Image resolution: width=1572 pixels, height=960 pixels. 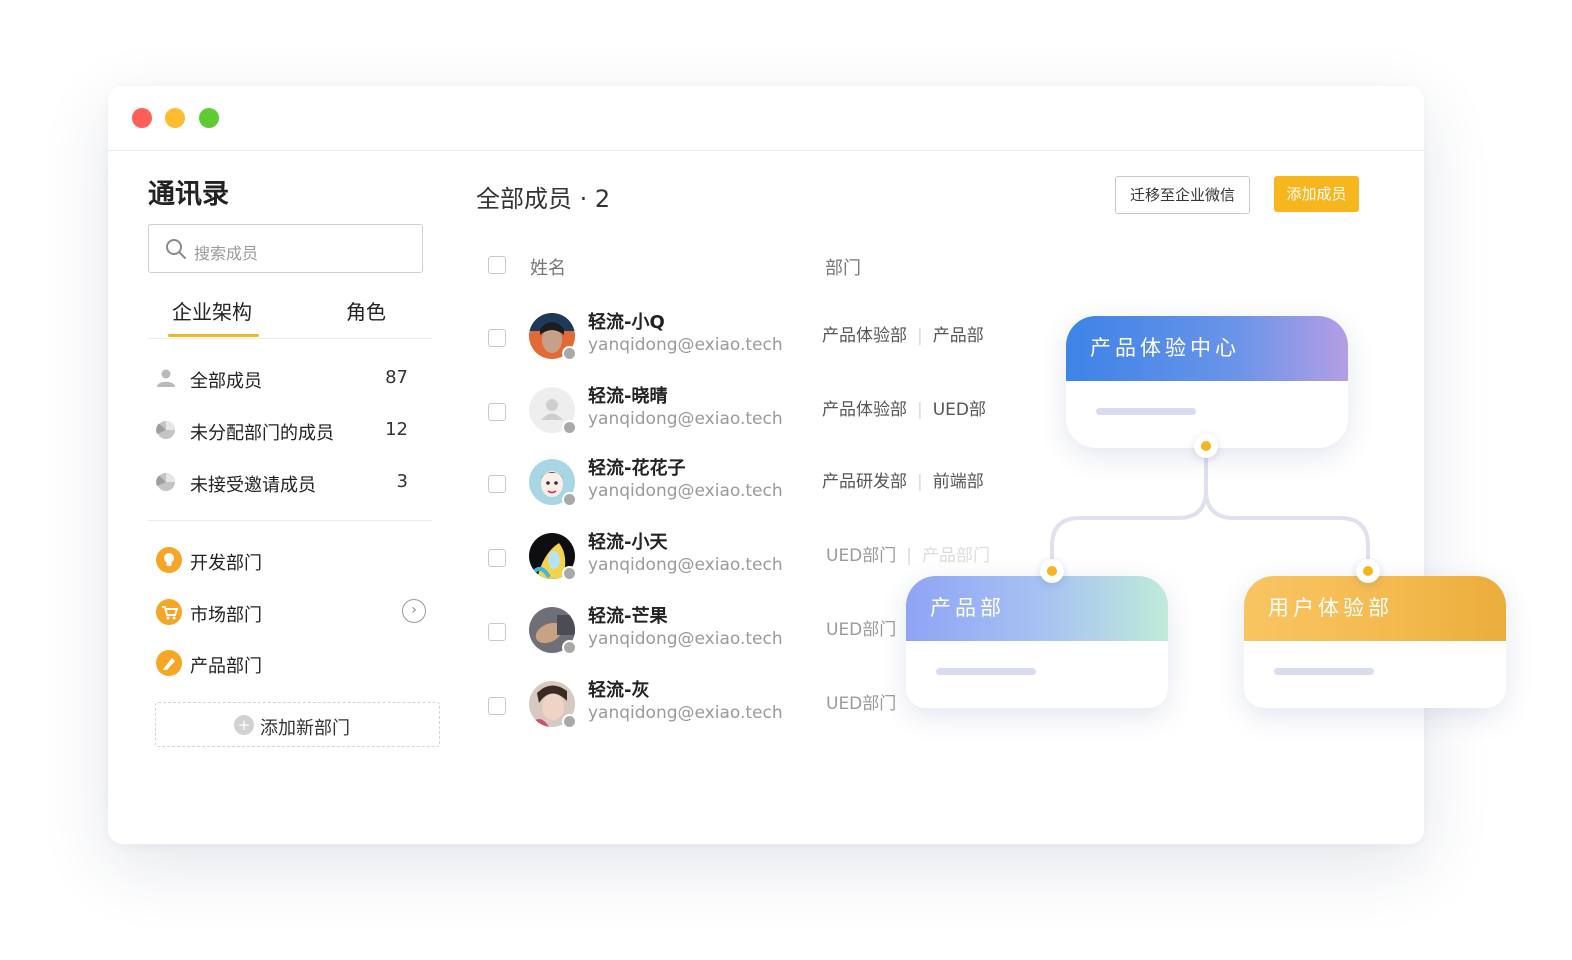 What do you see at coordinates (1375, 608) in the screenshot?
I see `org-card-title: 用户体验部` at bounding box center [1375, 608].